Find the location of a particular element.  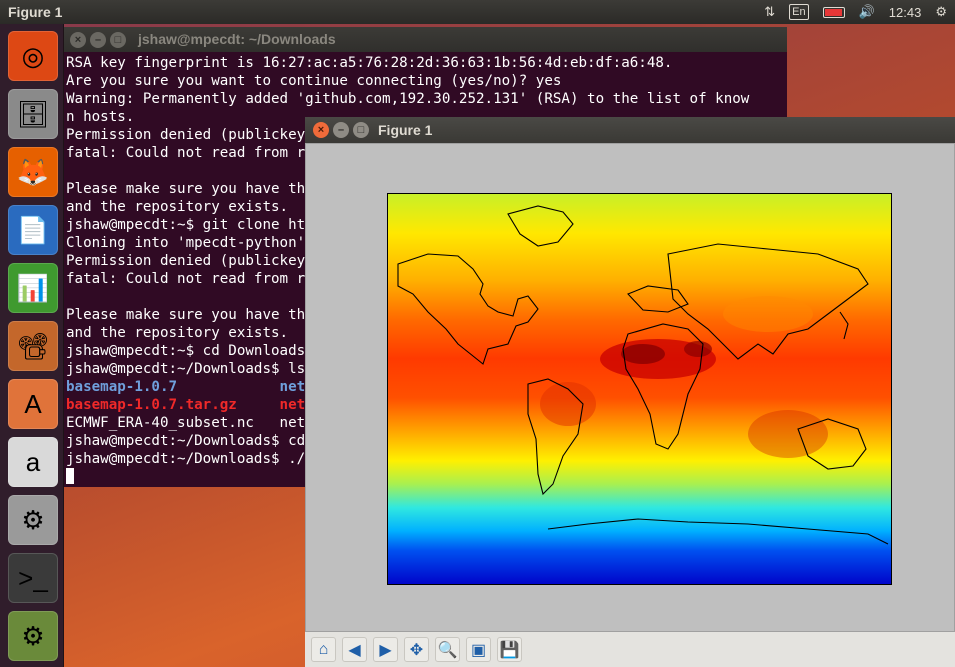

ubuntu-dash-icon: ◎ is located at coordinates (33, 55).